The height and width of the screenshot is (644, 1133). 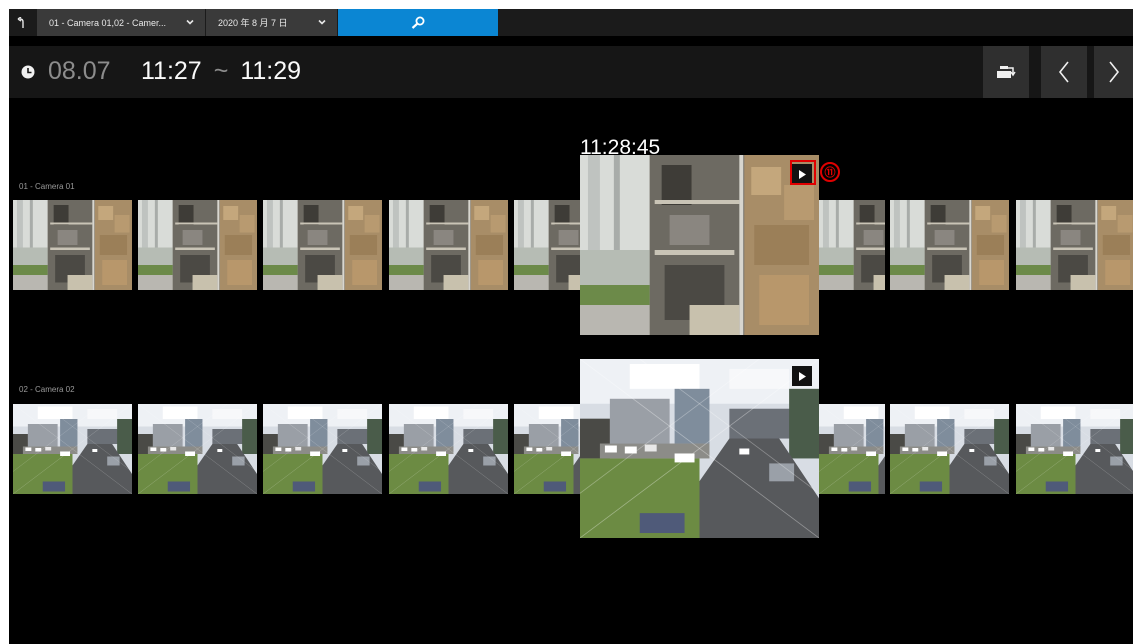 I want to click on preview-timestamp: 11:28:45, so click(x=620, y=147).